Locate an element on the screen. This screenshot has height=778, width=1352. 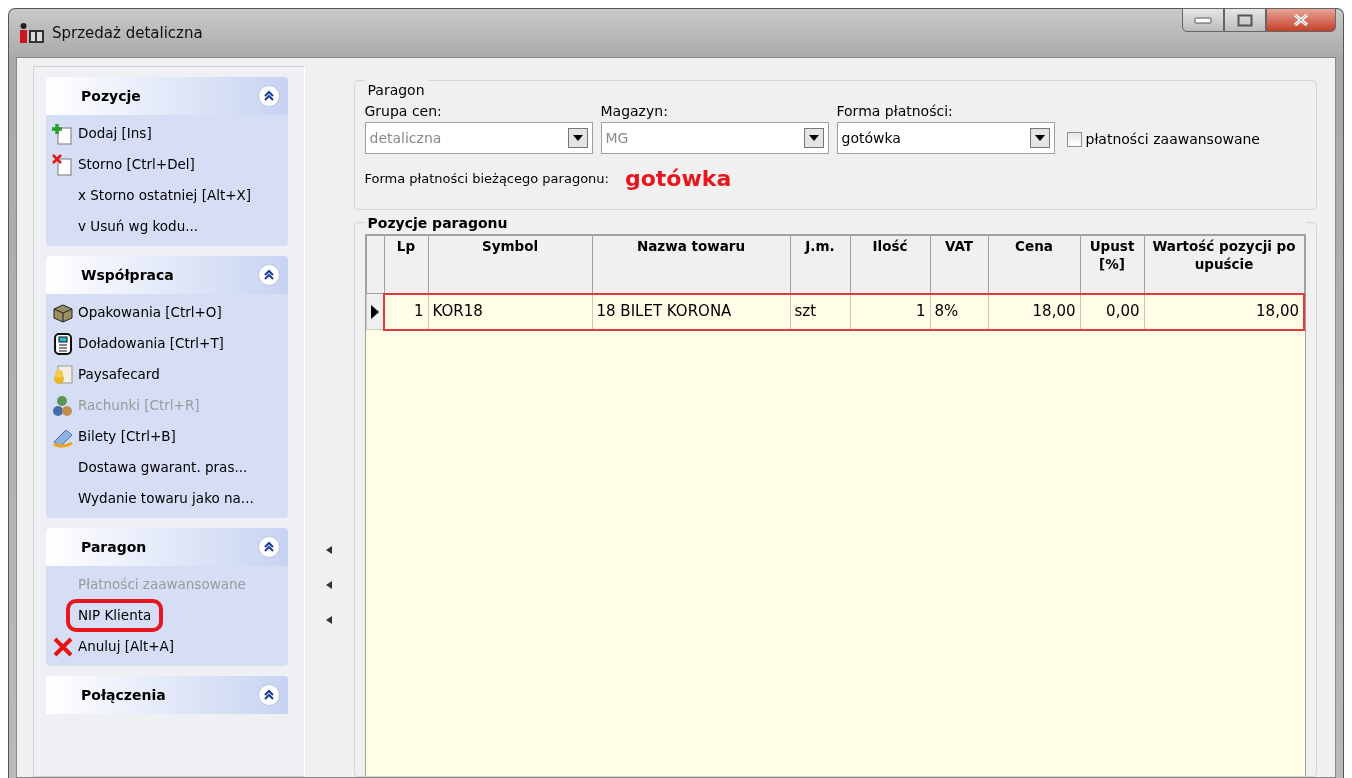
coins-icon is located at coordinates (63, 405).